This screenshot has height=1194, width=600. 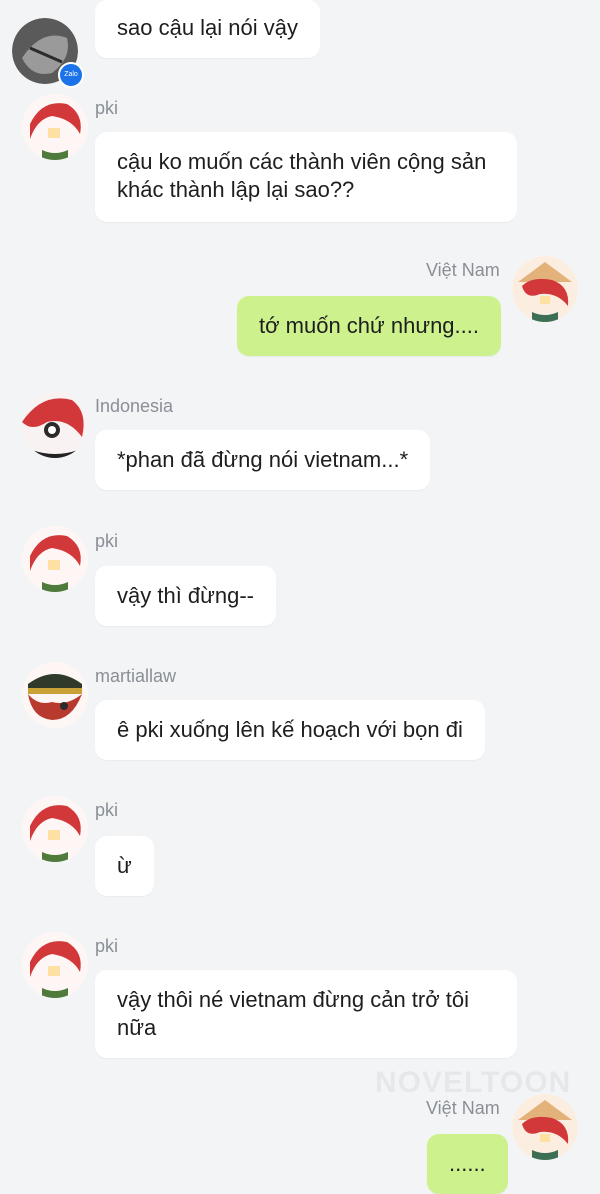 I want to click on message-bubble: vậy thôi né vietnam đừng cản trở tôi nữa, so click(x=306, y=1014).